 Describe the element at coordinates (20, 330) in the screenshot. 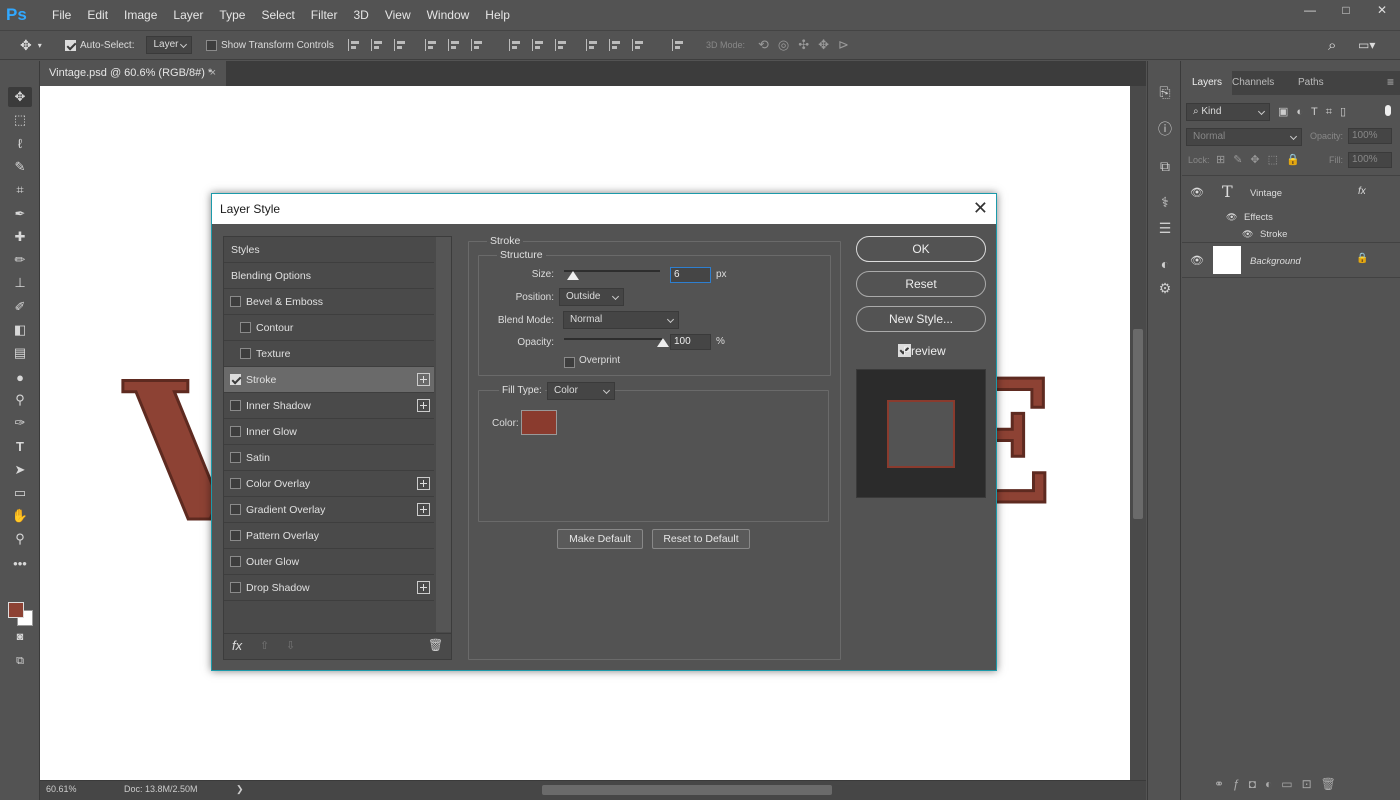

I see `eraser-tool-icon: ◧` at that location.